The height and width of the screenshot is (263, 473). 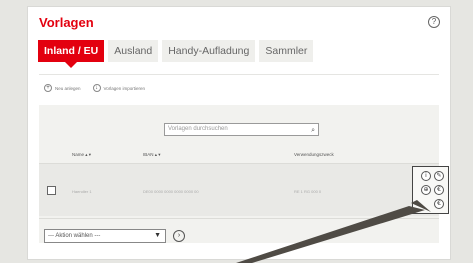 I want to click on import-templates-label: Vorlagen importieren, so click(x=124, y=88).